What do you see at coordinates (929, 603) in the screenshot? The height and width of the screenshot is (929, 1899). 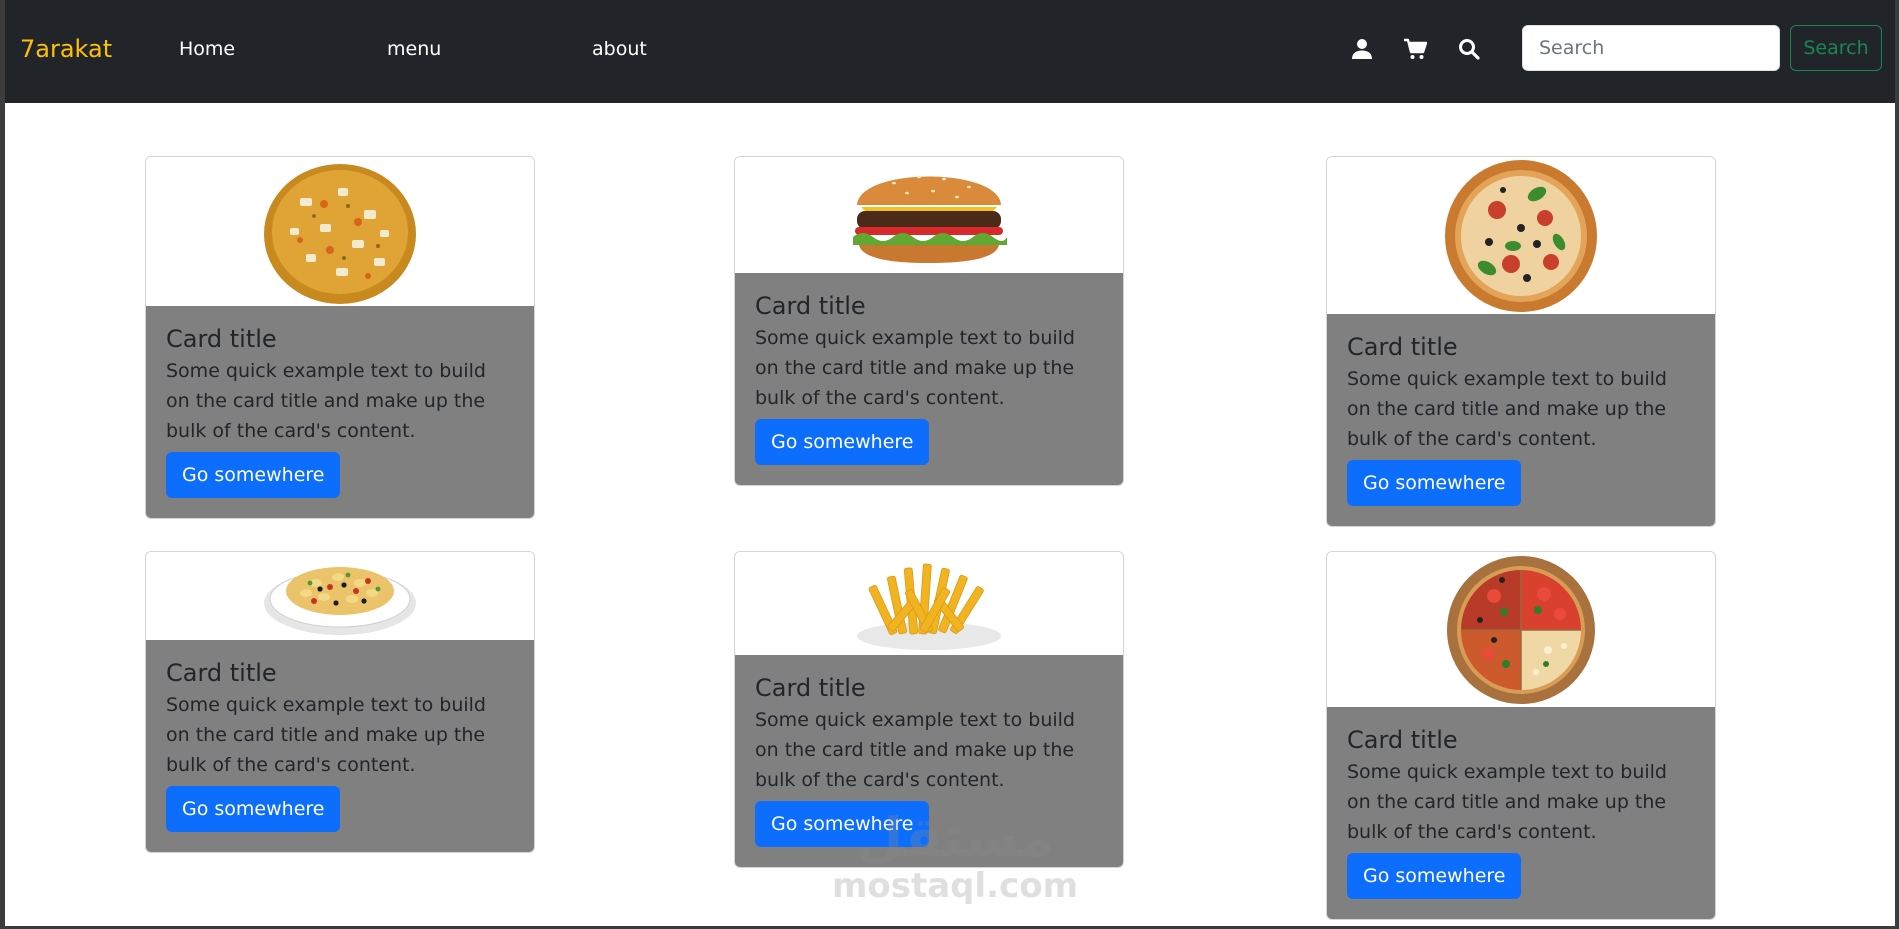 I see `french-fries-image` at bounding box center [929, 603].